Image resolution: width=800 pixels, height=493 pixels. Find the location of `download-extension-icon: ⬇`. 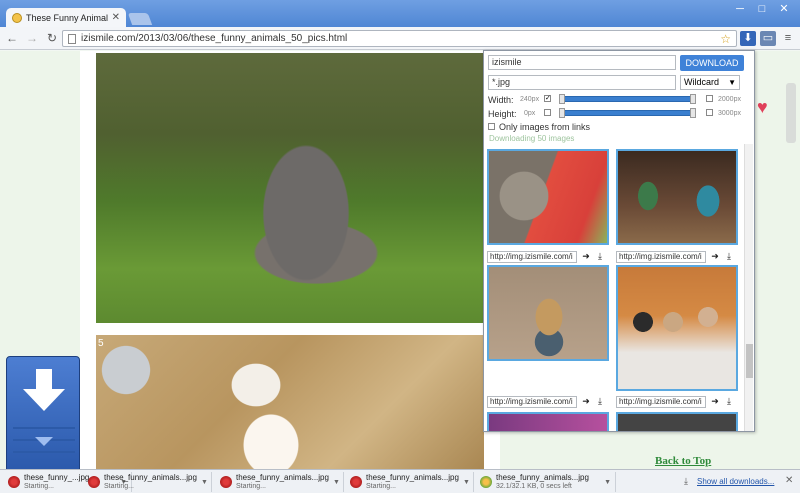

download-extension-icon: ⬇ is located at coordinates (748, 38).